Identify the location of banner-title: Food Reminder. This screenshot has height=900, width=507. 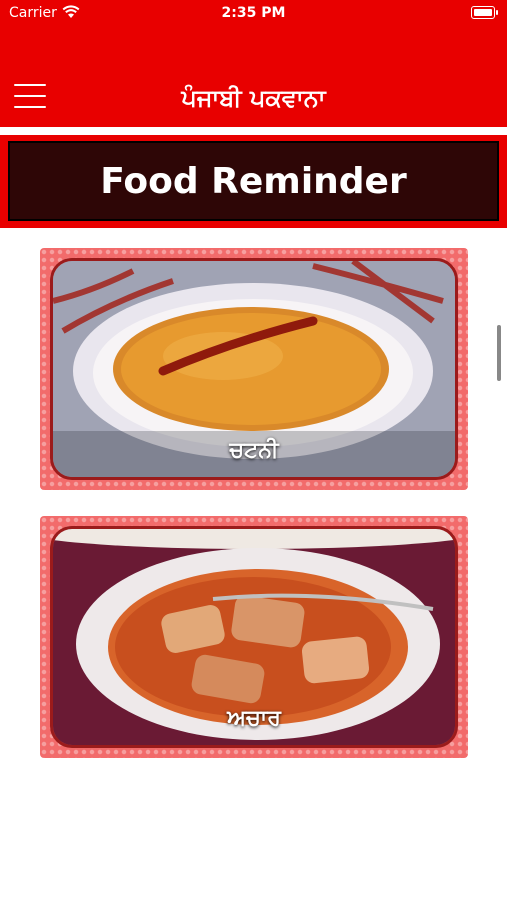
(253, 181).